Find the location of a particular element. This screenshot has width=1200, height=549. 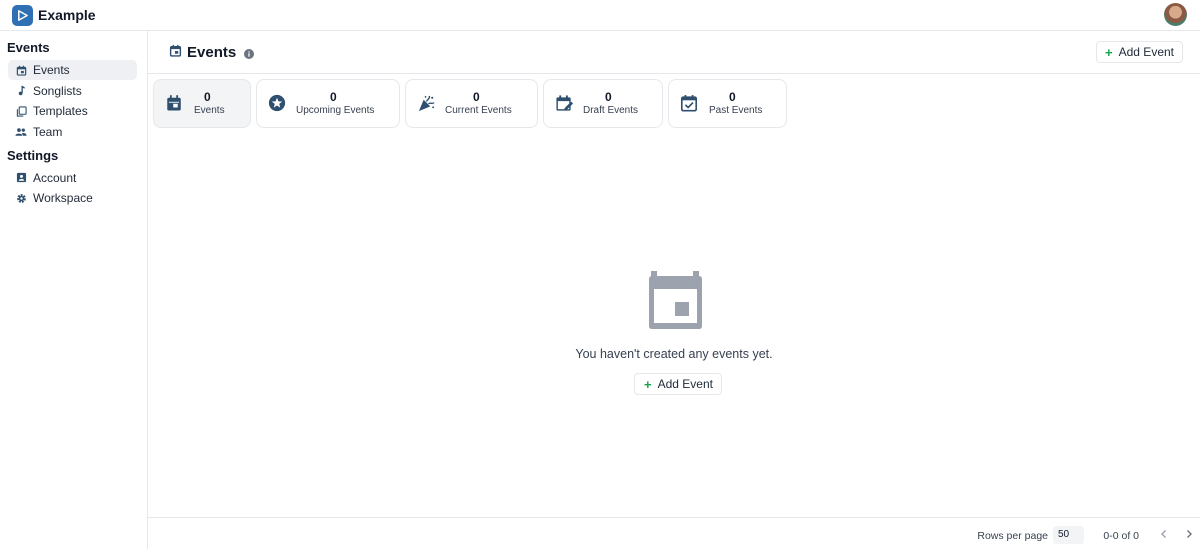

sidebar-item-account: Account is located at coordinates (72, 178).